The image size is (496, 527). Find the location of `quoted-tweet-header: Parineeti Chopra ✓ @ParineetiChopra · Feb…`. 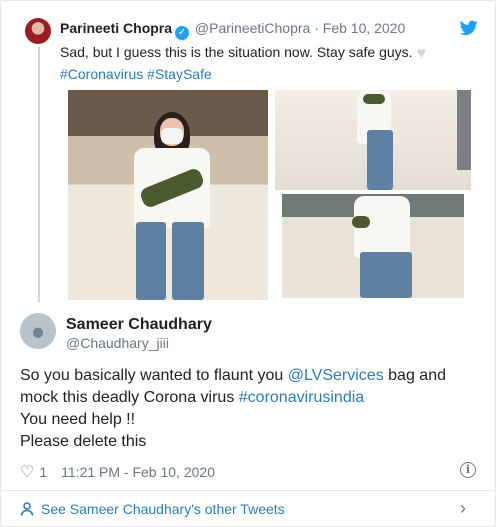

quoted-tweet-header: Parineeti Chopra ✓ @ParineetiChopra · Feb… is located at coordinates (232, 30).